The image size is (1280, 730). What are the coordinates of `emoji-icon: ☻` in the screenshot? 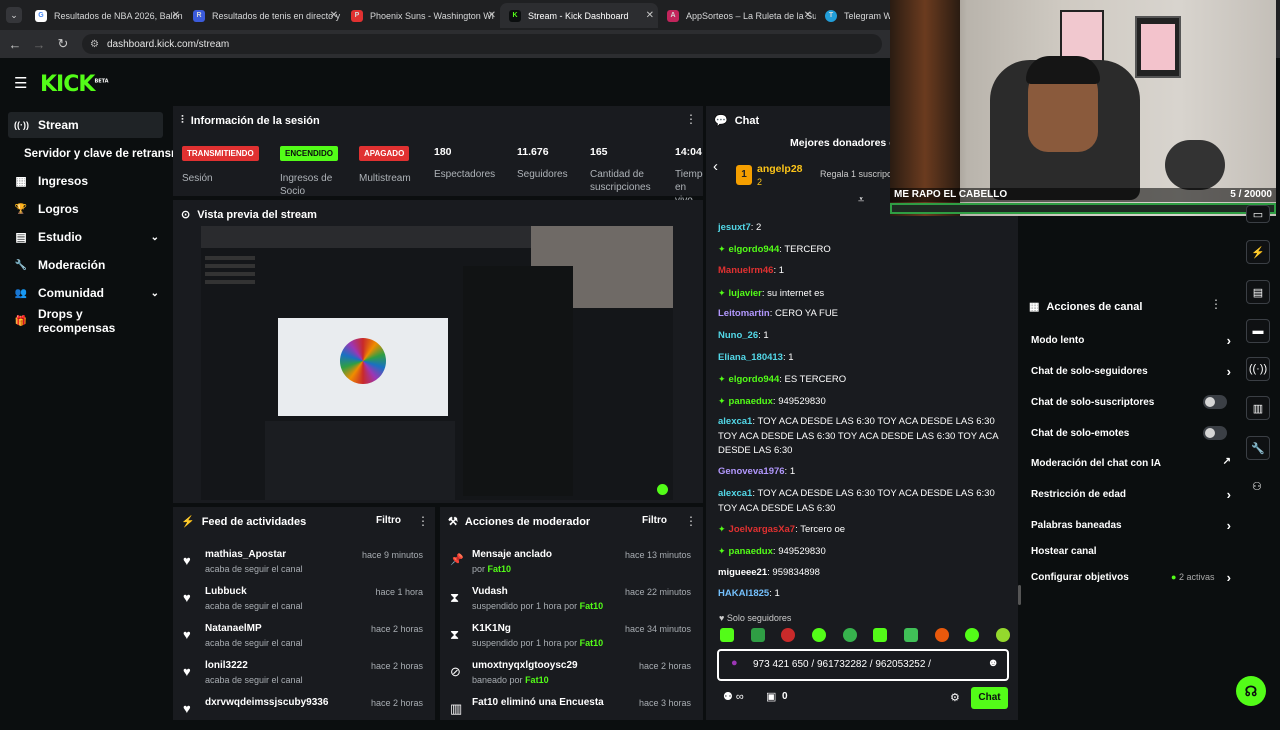 It's located at (993, 663).